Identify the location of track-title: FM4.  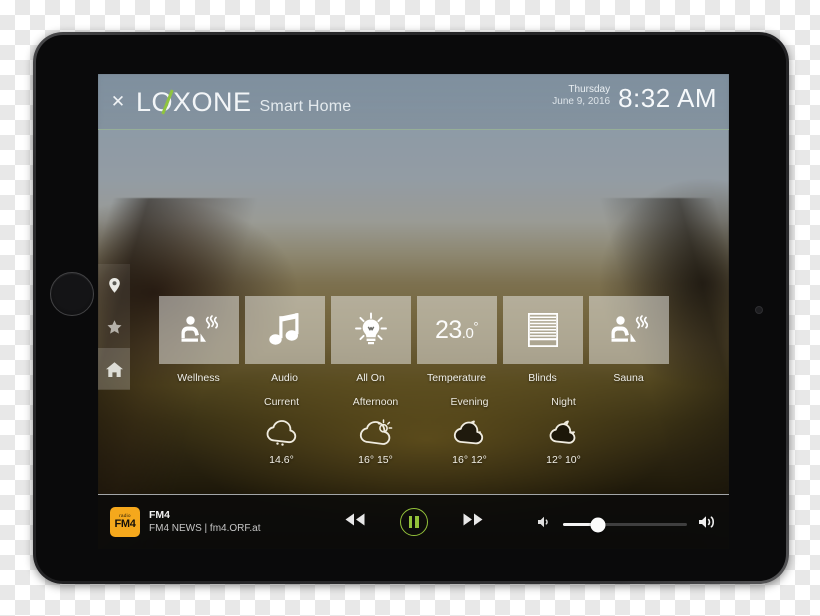
(159, 515).